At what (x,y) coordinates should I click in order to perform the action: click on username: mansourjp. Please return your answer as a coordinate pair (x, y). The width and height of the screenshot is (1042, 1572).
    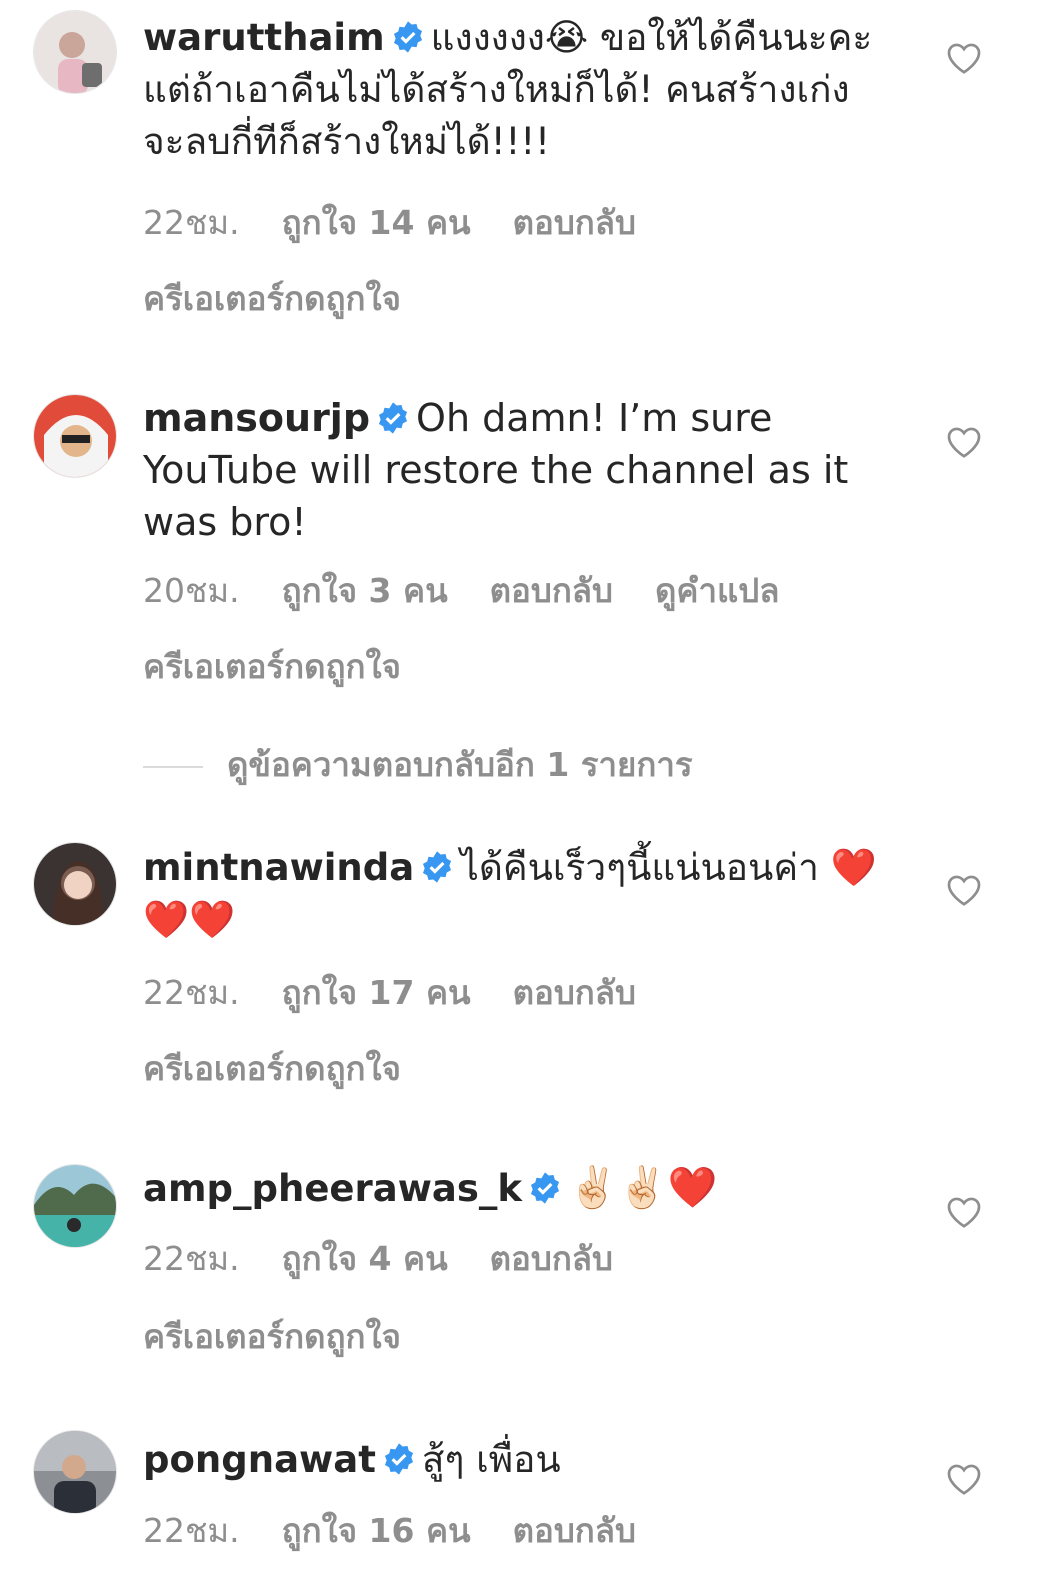
    Looking at the image, I should click on (256, 418).